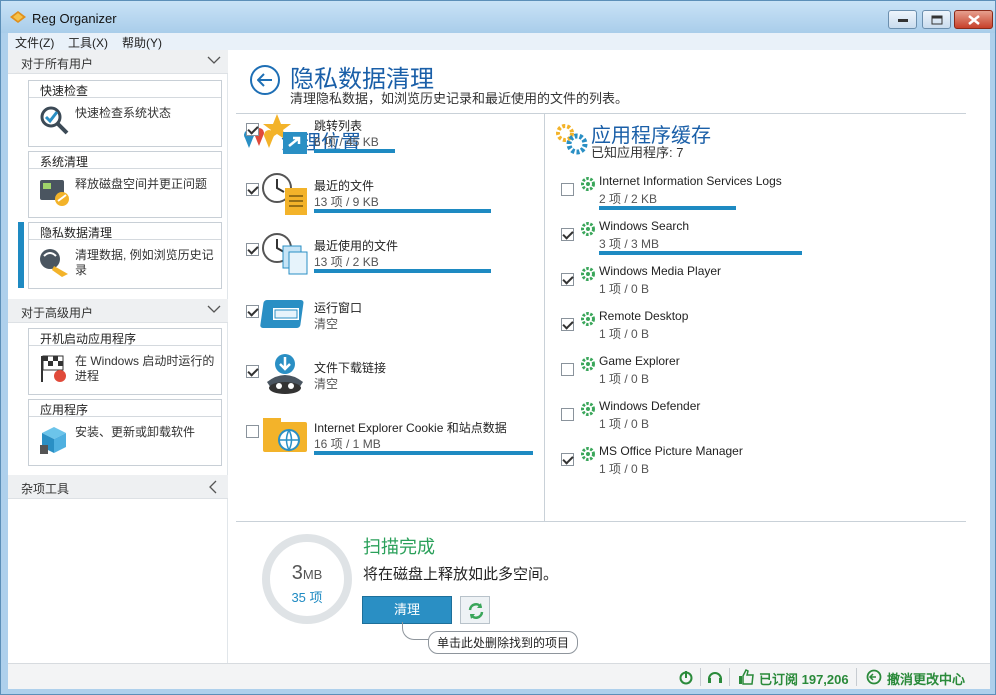  What do you see at coordinates (21, 255) in the screenshot?
I see `active-indicator` at bounding box center [21, 255].